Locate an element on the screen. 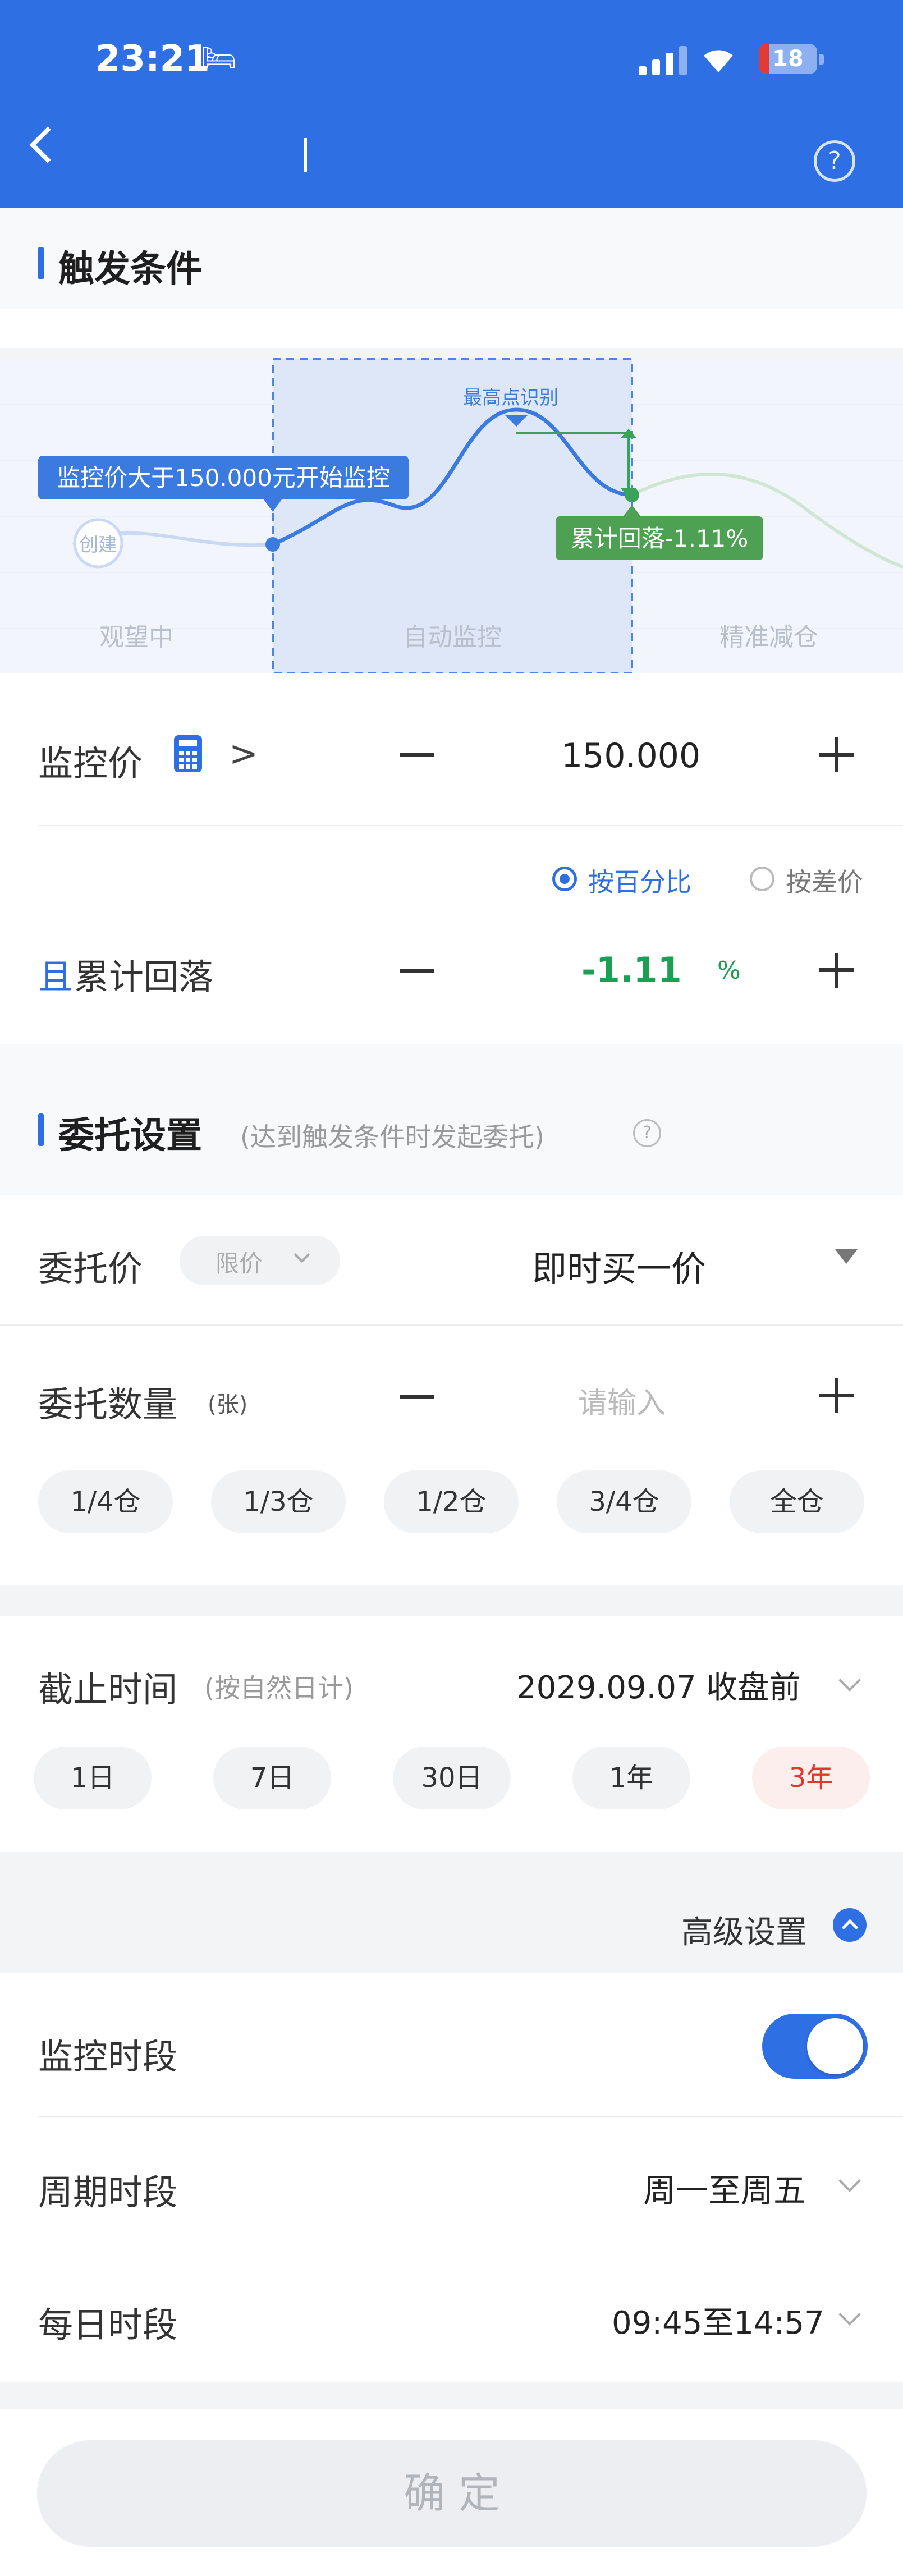 The image size is (903, 2576). period-chip-selected: 3年 is located at coordinates (811, 1778).